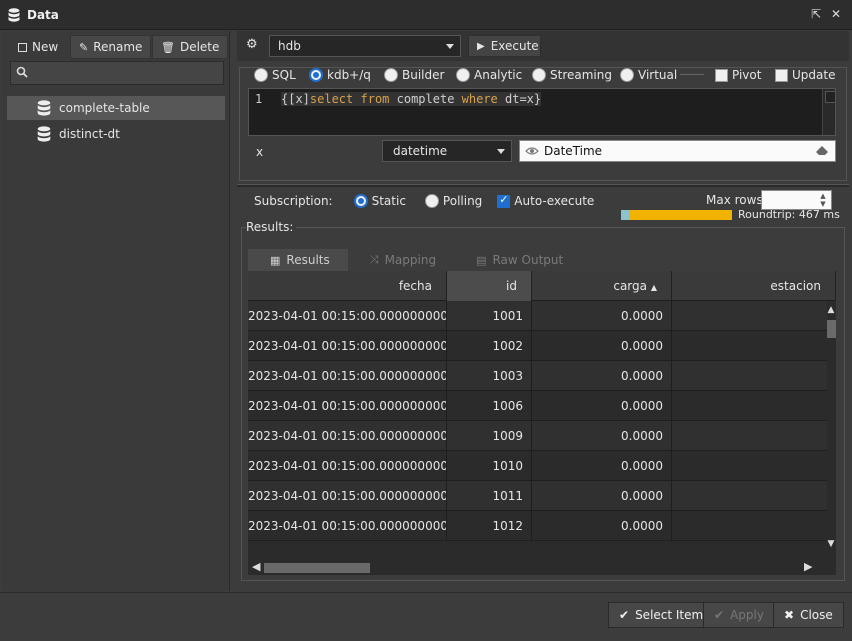 This screenshot has width=852, height=641. What do you see at coordinates (677, 151) in the screenshot?
I see `param-value-field: DateTime` at bounding box center [677, 151].